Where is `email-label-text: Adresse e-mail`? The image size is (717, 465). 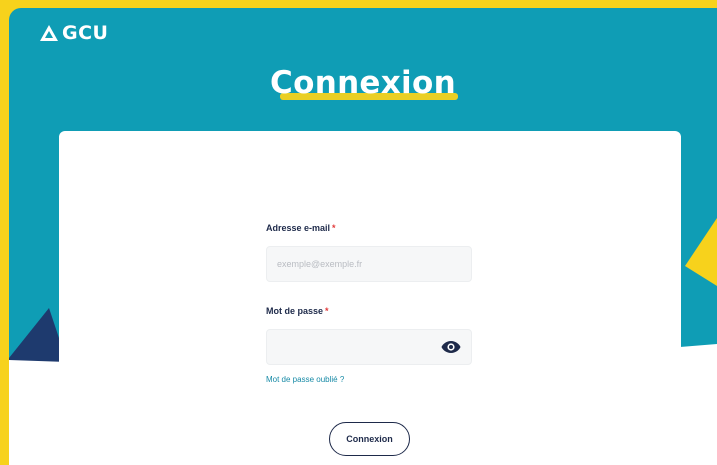
email-label-text: Adresse e-mail is located at coordinates (298, 228).